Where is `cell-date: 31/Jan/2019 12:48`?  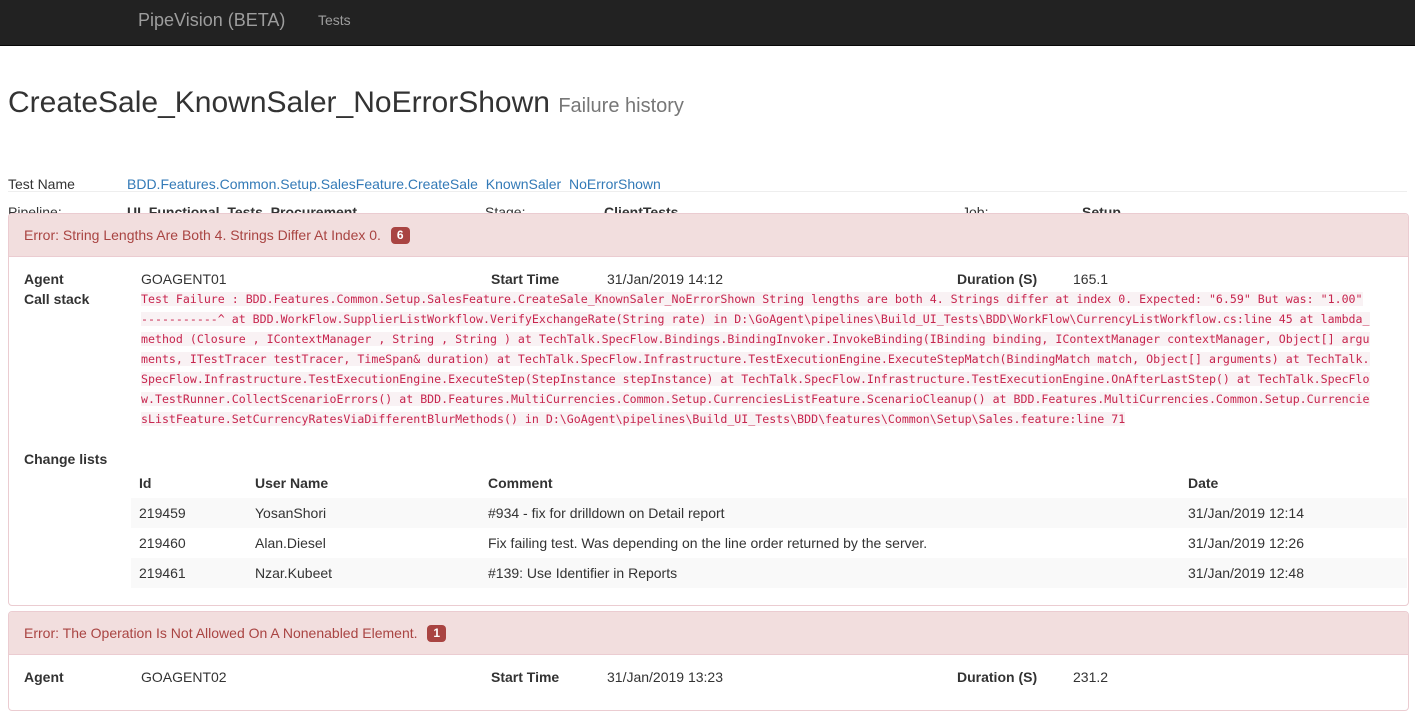
cell-date: 31/Jan/2019 12:48 is located at coordinates (1246, 573).